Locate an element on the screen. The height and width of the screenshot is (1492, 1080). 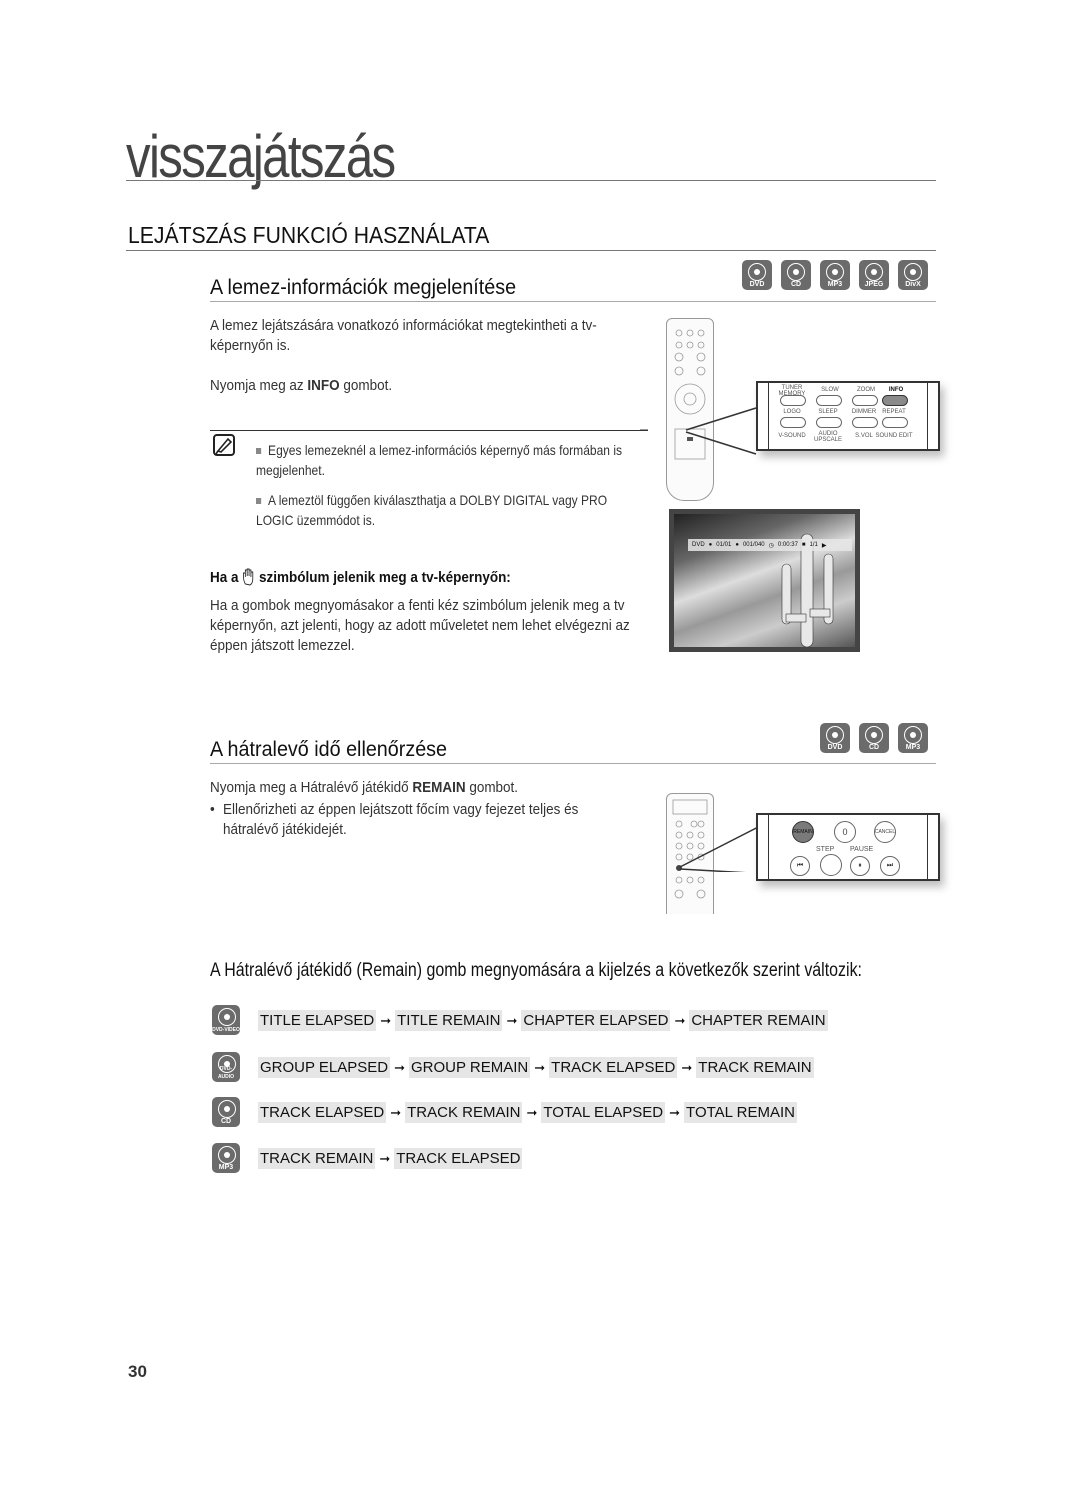
zoom-button is located at coordinates (865, 400).